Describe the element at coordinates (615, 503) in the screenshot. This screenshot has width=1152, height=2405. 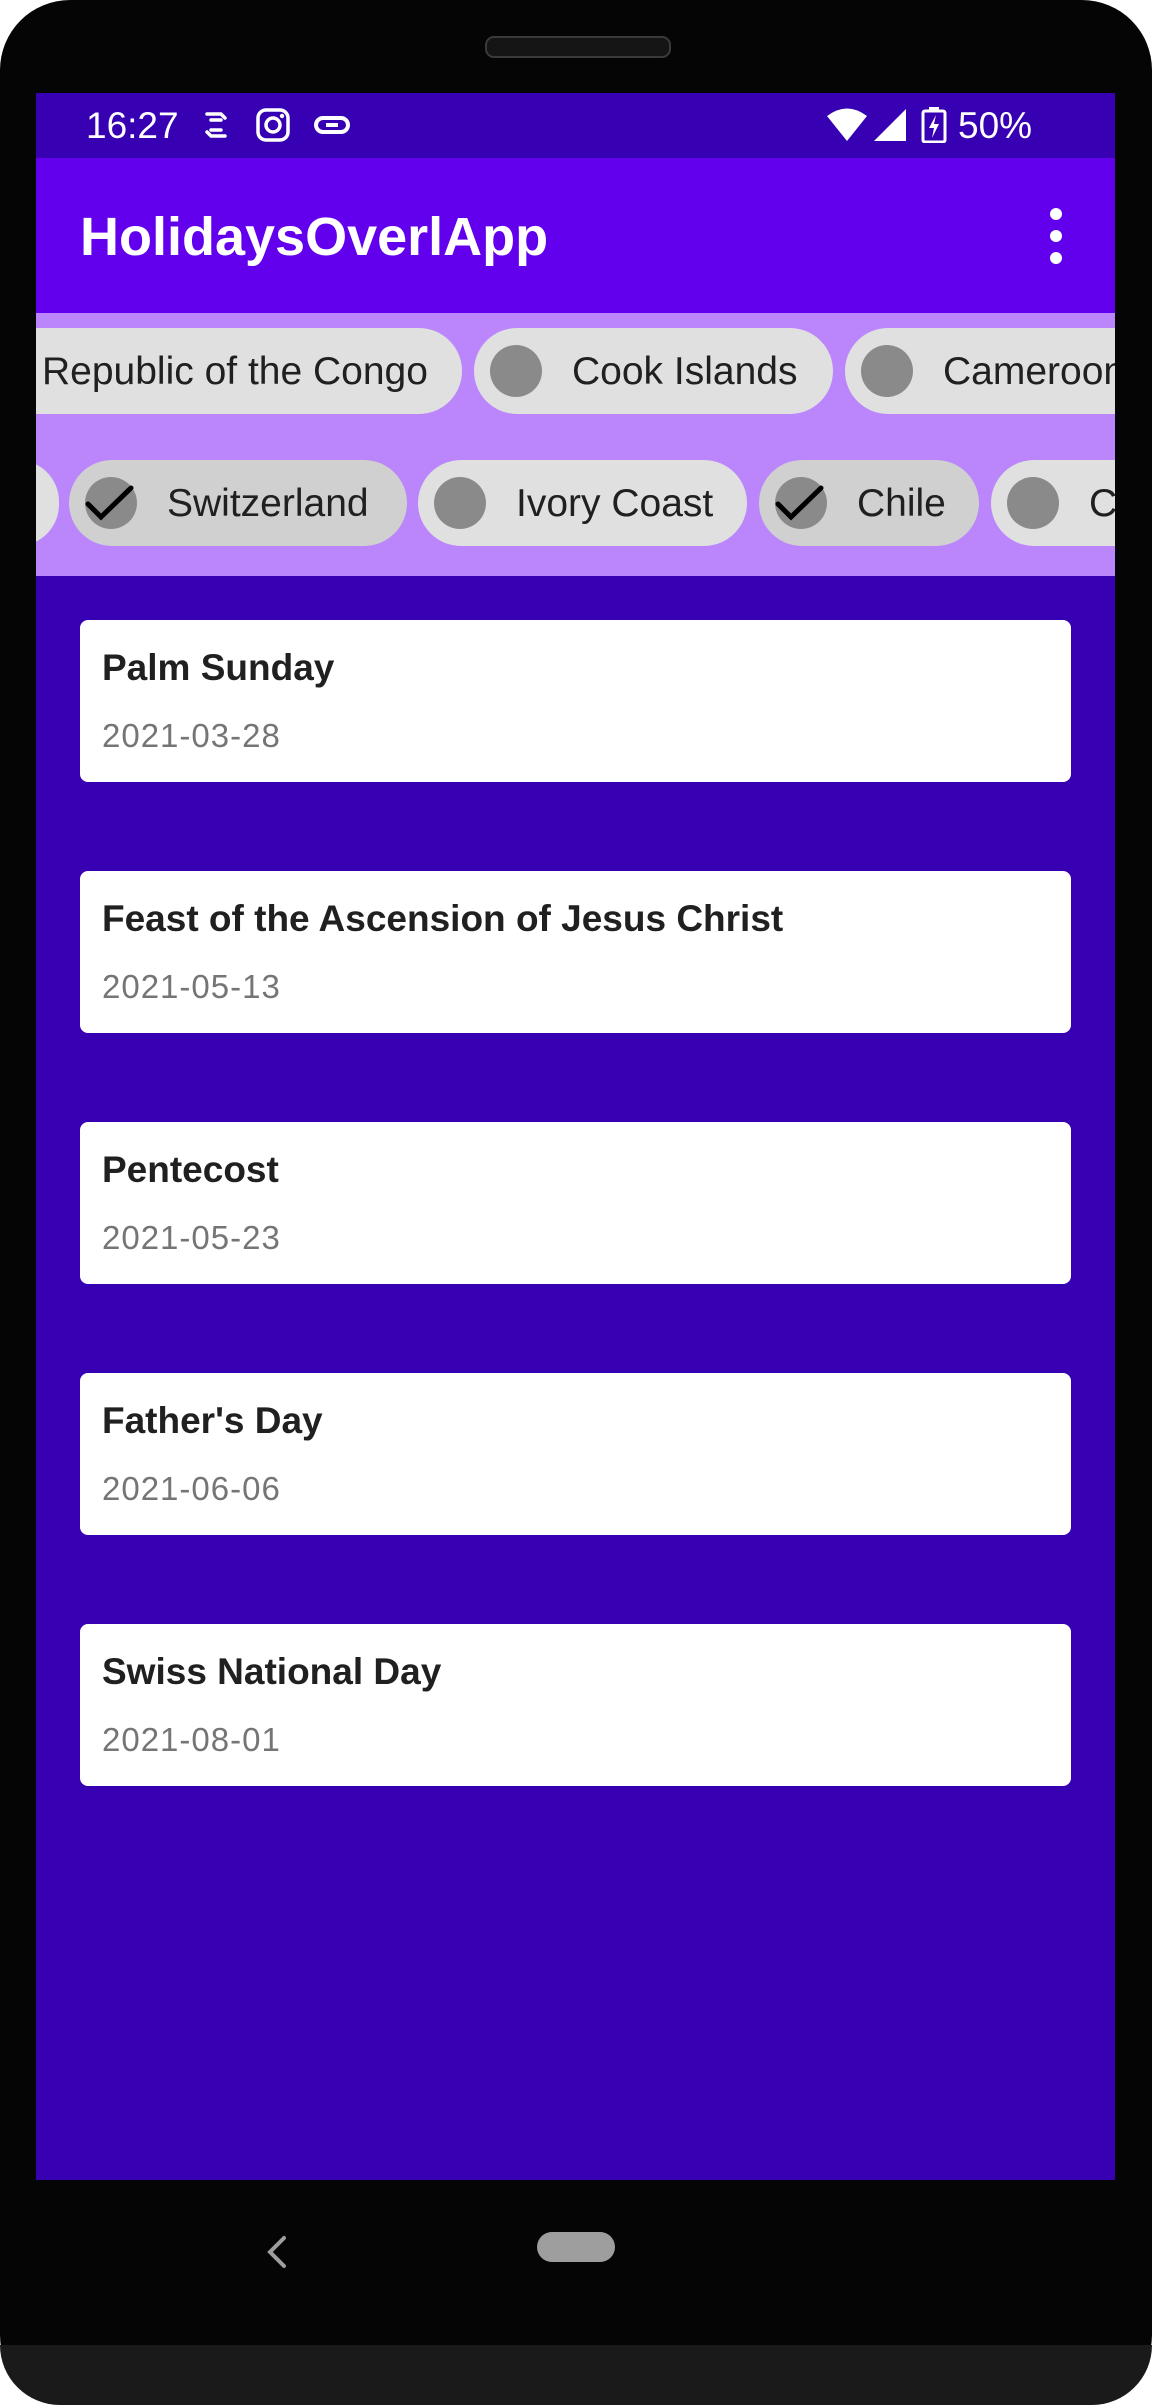
I see `chip-label: Ivory Coast` at that location.